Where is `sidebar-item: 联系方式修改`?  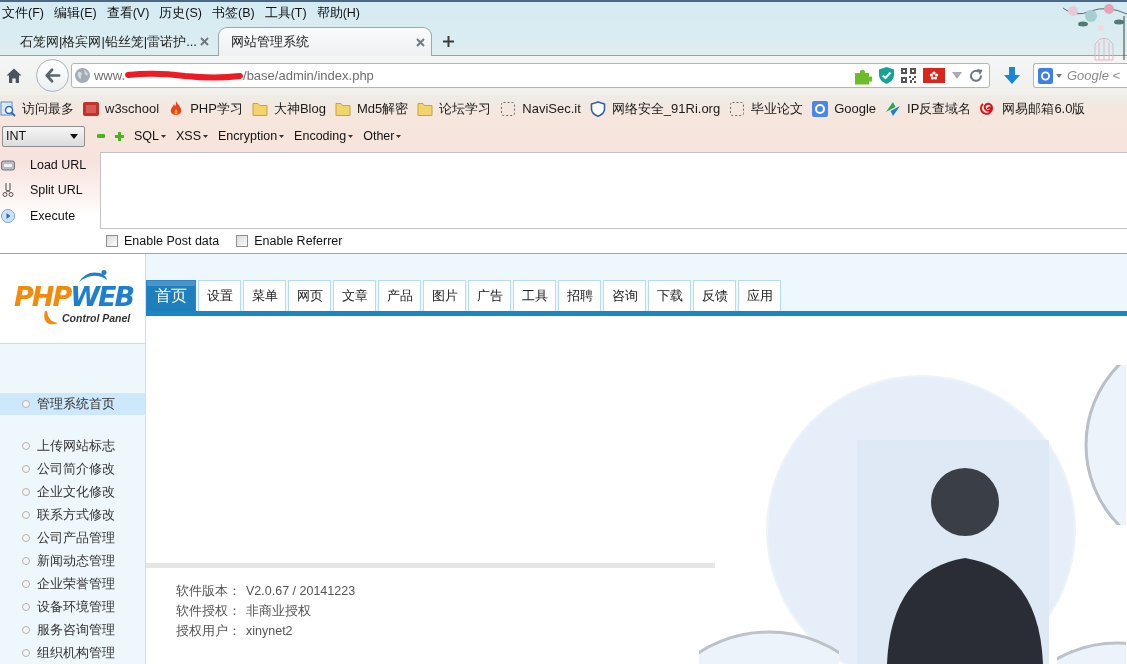
sidebar-item: 联系方式修改 is located at coordinates (72, 514).